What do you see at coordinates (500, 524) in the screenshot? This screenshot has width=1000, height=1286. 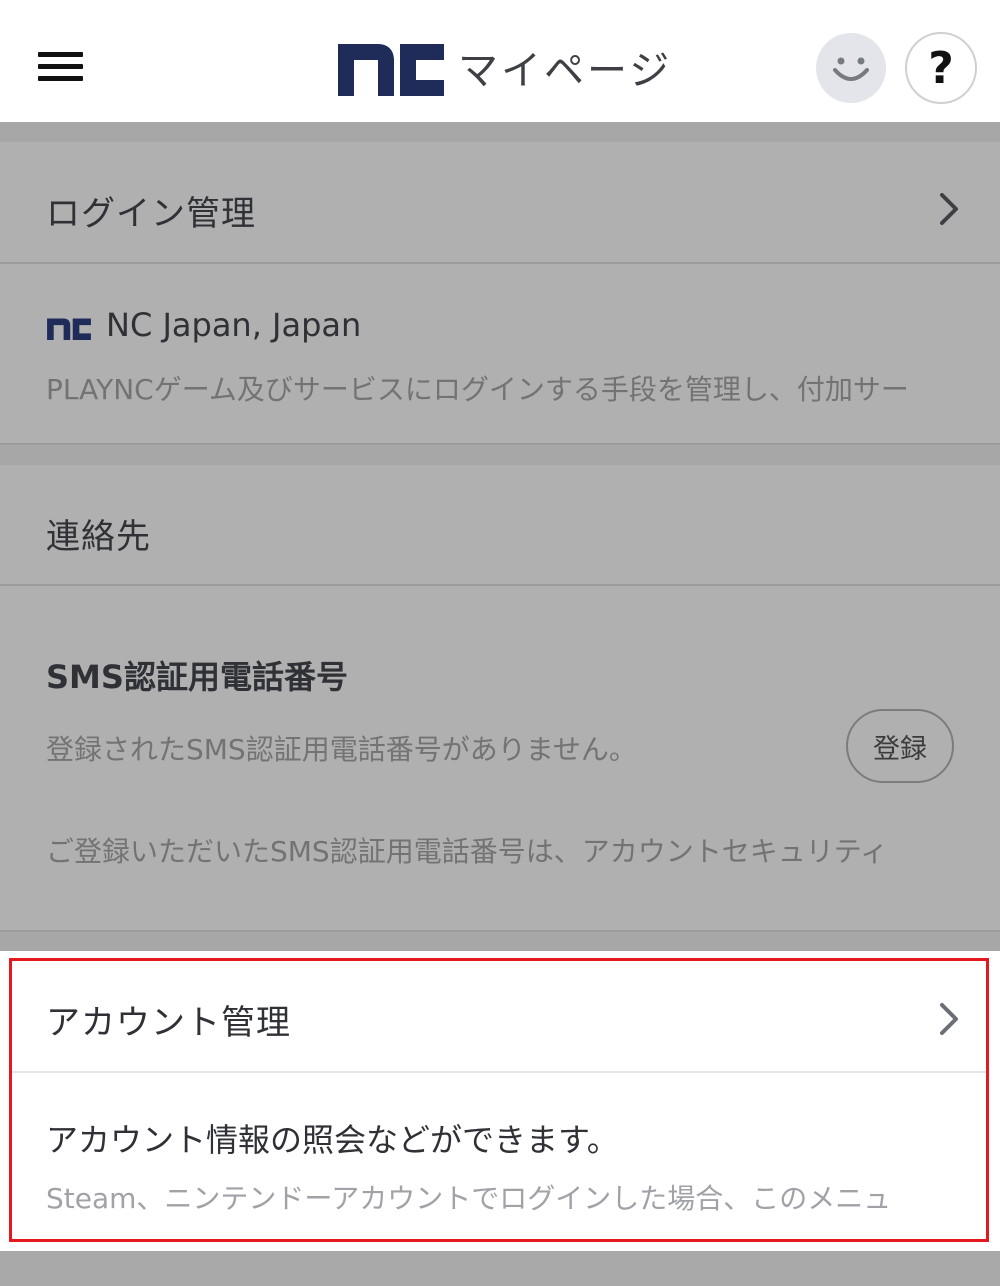 I see `contact-section-header: 連絡先` at bounding box center [500, 524].